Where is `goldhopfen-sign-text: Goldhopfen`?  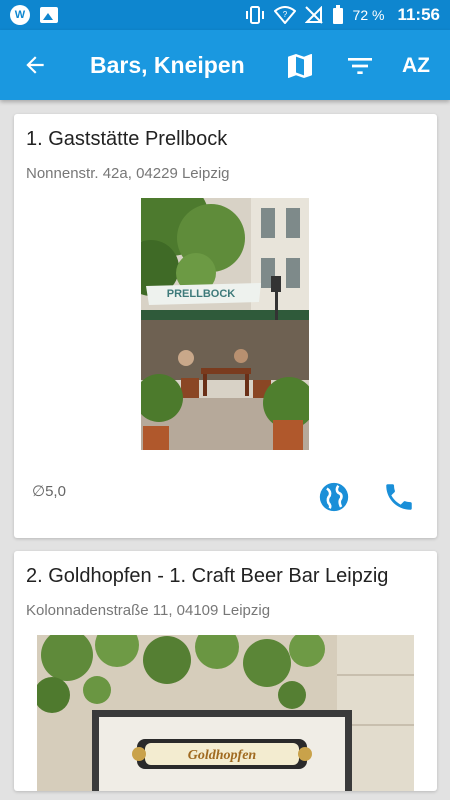 goldhopfen-sign-text: Goldhopfen is located at coordinates (222, 755).